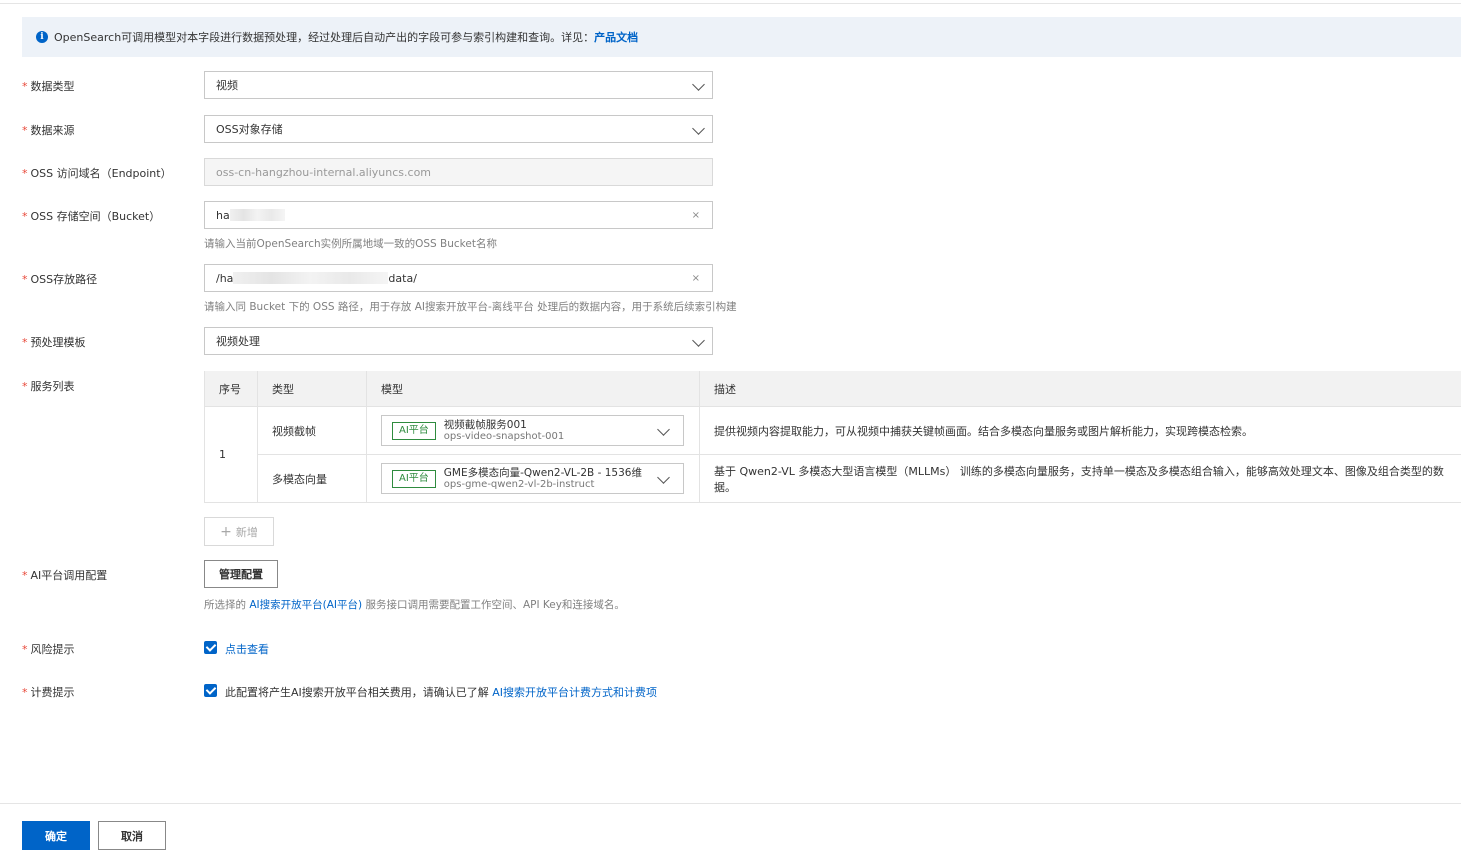  I want to click on bucket-hint: 请输入当前OpenSearch实例所属地域一致的OSS Bucket名称, so click(350, 244).